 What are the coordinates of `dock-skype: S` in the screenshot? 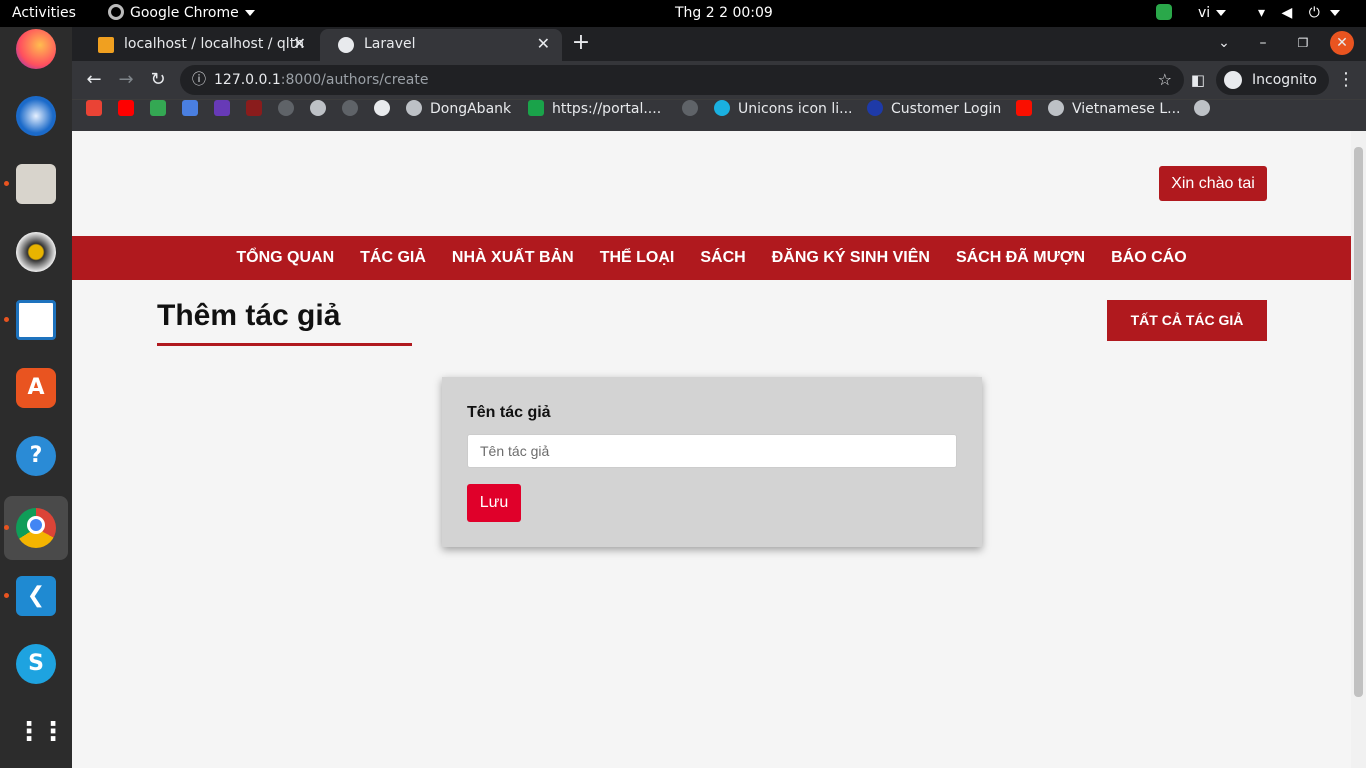 It's located at (36, 664).